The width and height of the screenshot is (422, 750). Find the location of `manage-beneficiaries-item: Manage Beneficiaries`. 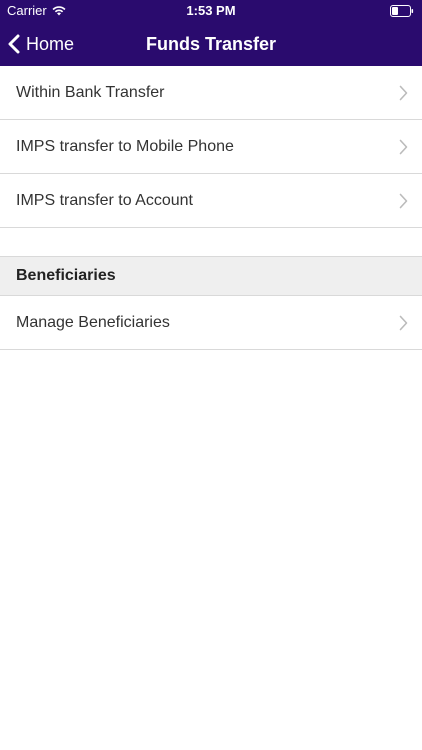

manage-beneficiaries-item: Manage Beneficiaries is located at coordinates (211, 323).